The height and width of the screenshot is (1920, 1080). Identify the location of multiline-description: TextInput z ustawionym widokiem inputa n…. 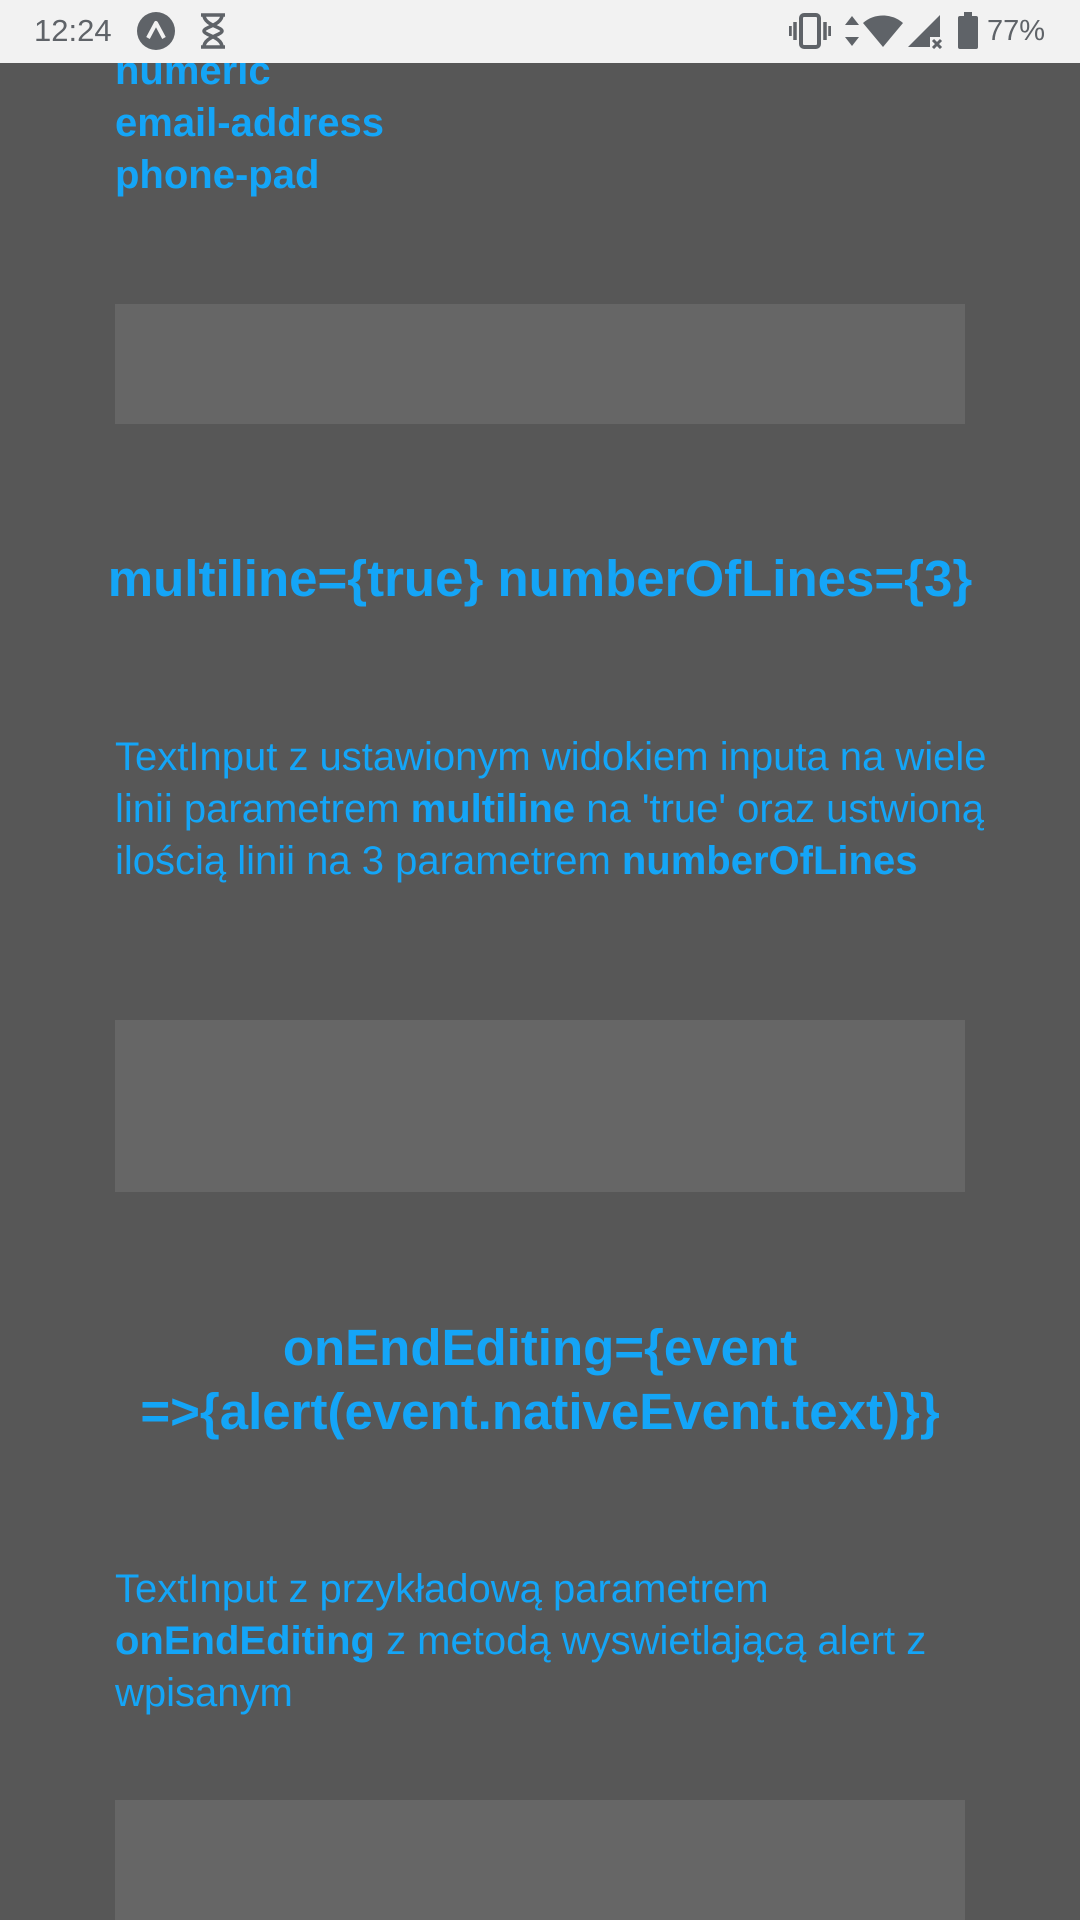
(555, 809).